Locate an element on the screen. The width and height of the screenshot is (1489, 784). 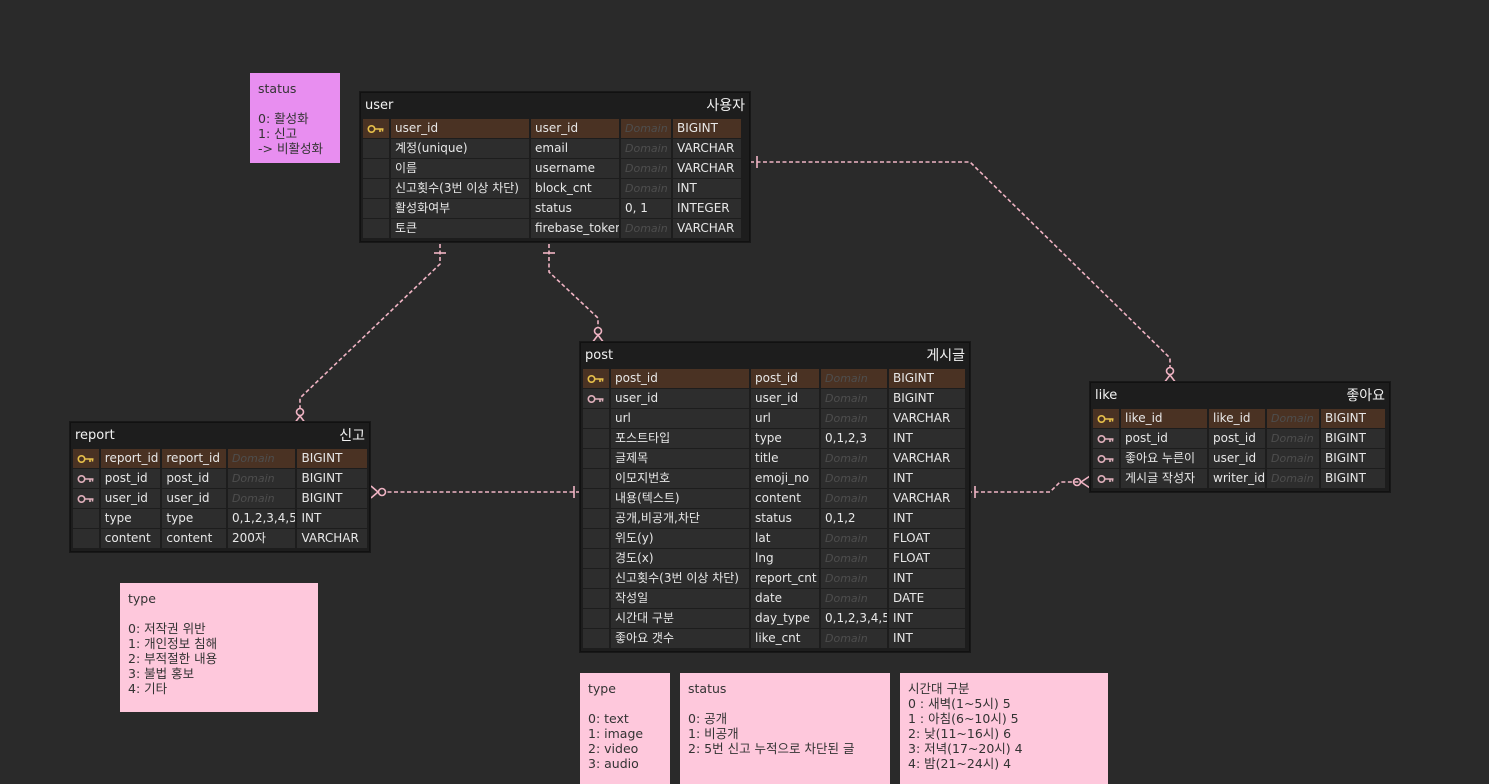
column-row-report_cnt: 신고횟수(3번 이상 차단) report_cnt Domain INT is located at coordinates (775, 578).